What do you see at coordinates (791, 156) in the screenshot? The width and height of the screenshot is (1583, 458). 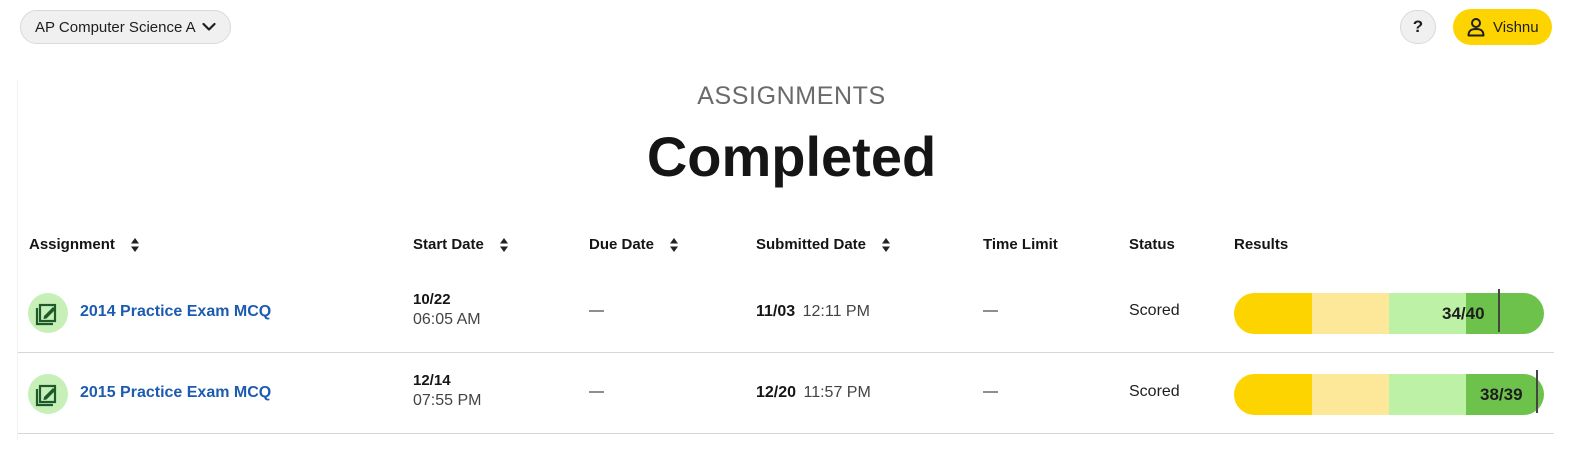 I see `page-title: Completed` at bounding box center [791, 156].